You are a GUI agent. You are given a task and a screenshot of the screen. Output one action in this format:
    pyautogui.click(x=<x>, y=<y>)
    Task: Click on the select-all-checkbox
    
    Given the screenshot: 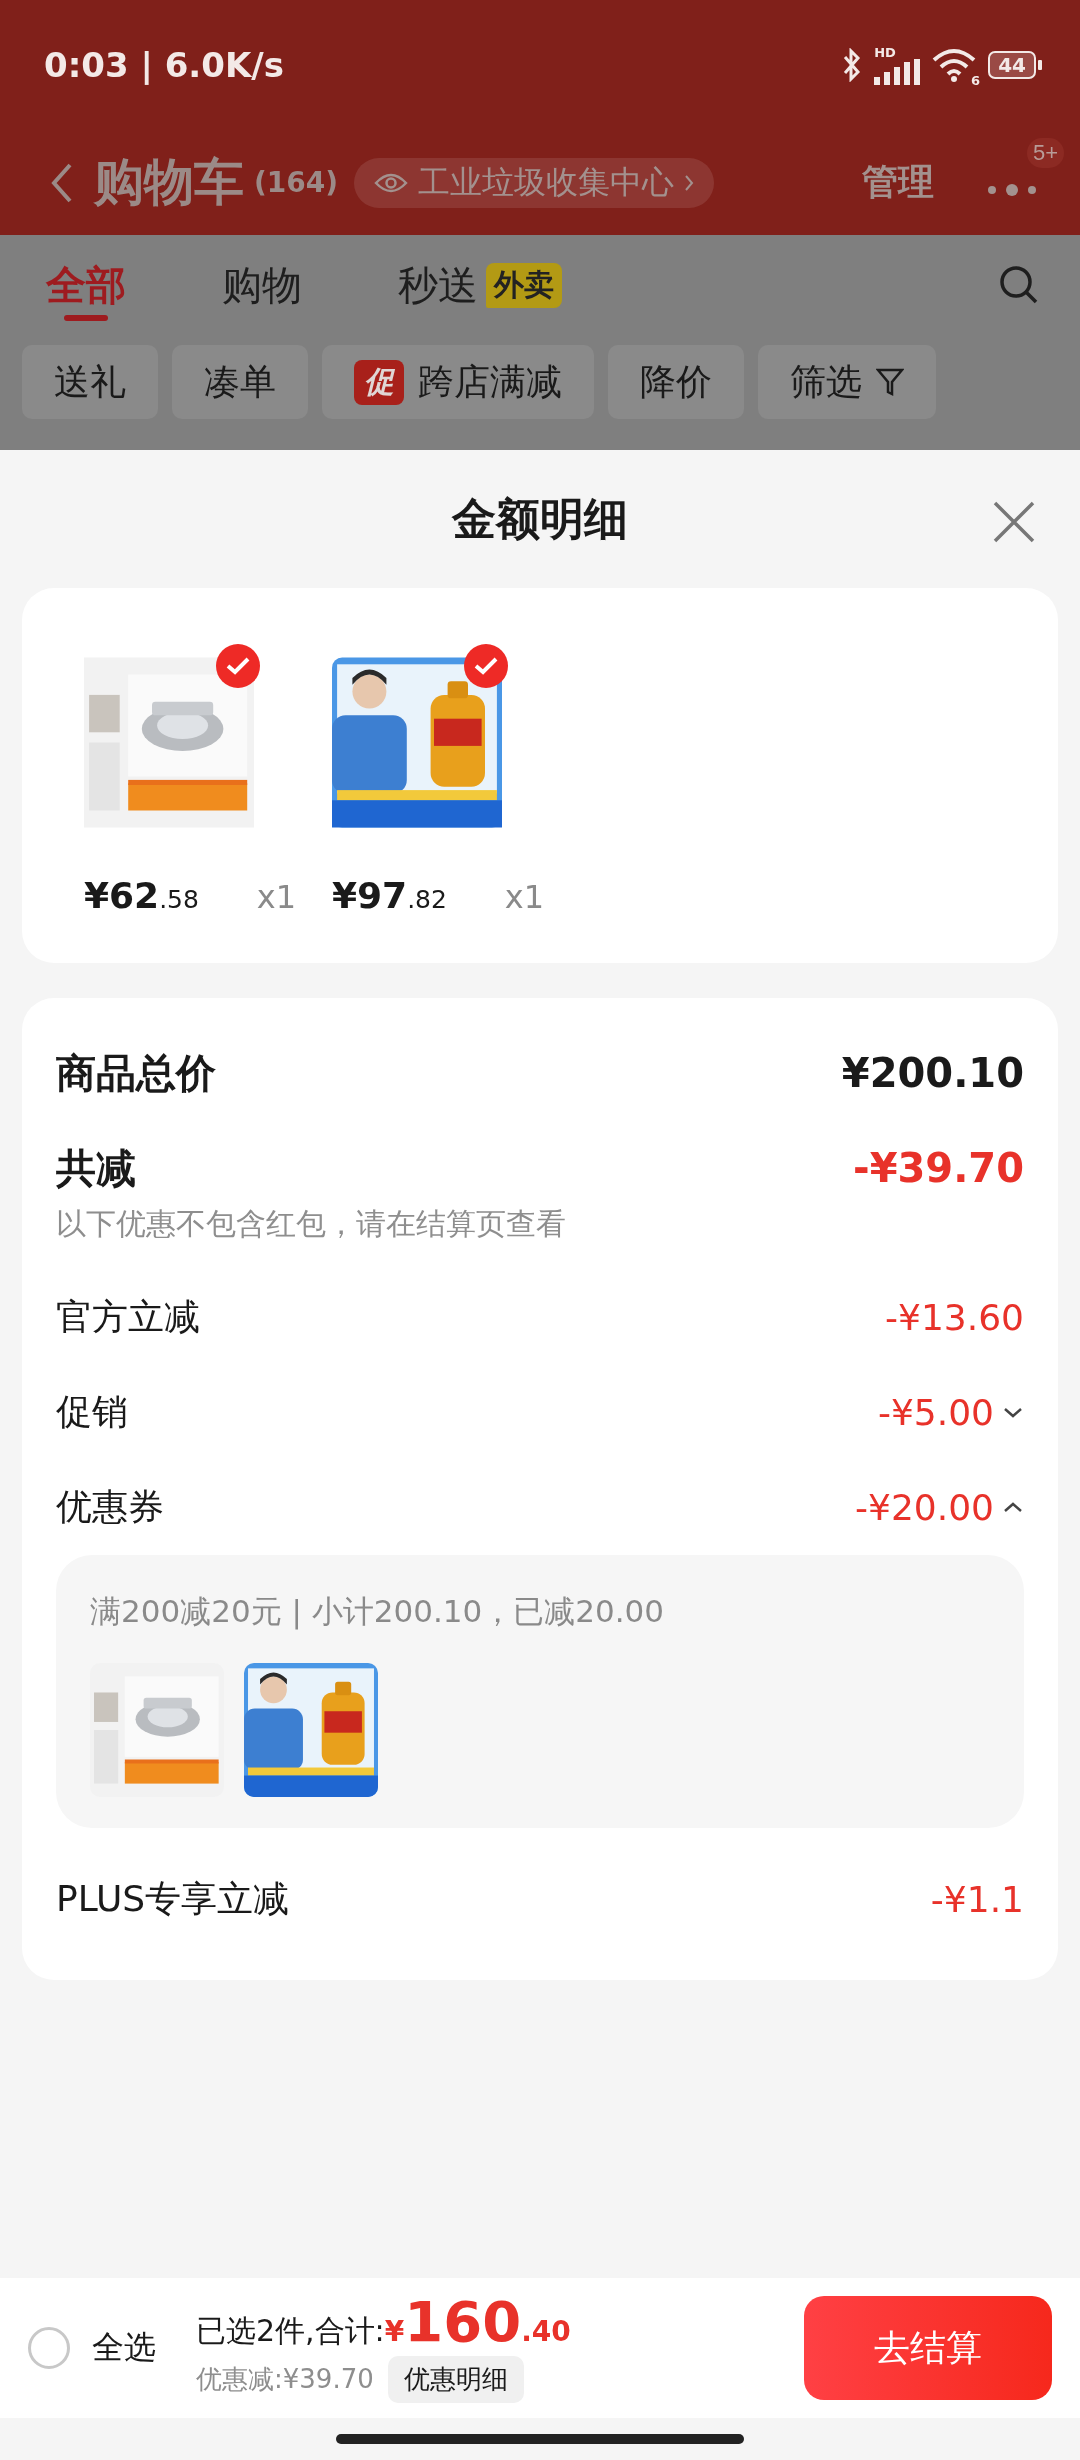 What is the action you would take?
    pyautogui.click(x=49, y=2348)
    